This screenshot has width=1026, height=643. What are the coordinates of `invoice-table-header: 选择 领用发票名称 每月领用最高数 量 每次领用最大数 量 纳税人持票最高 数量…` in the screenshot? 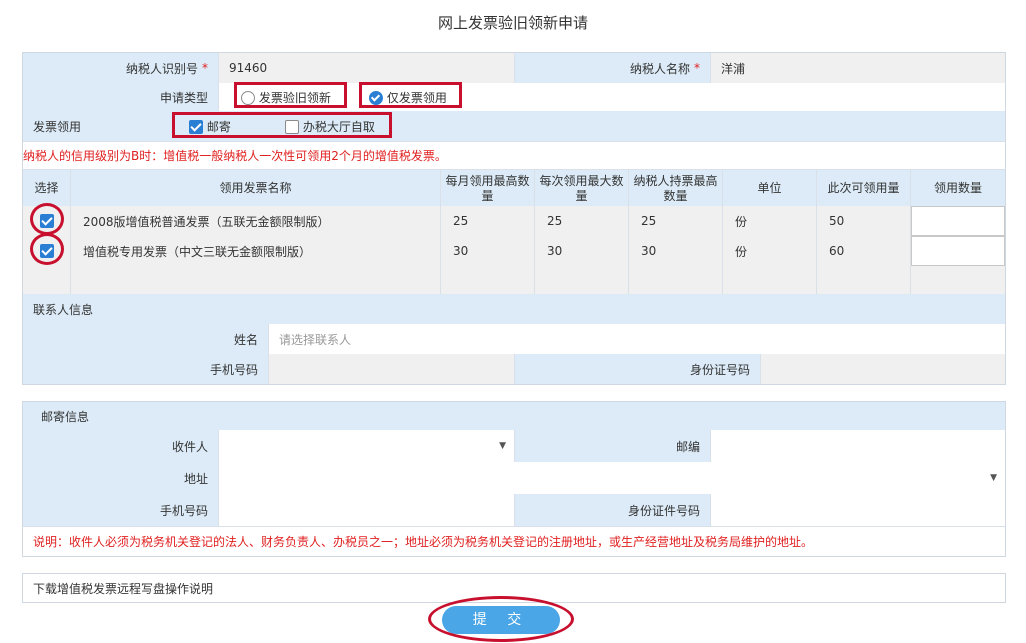 It's located at (514, 188).